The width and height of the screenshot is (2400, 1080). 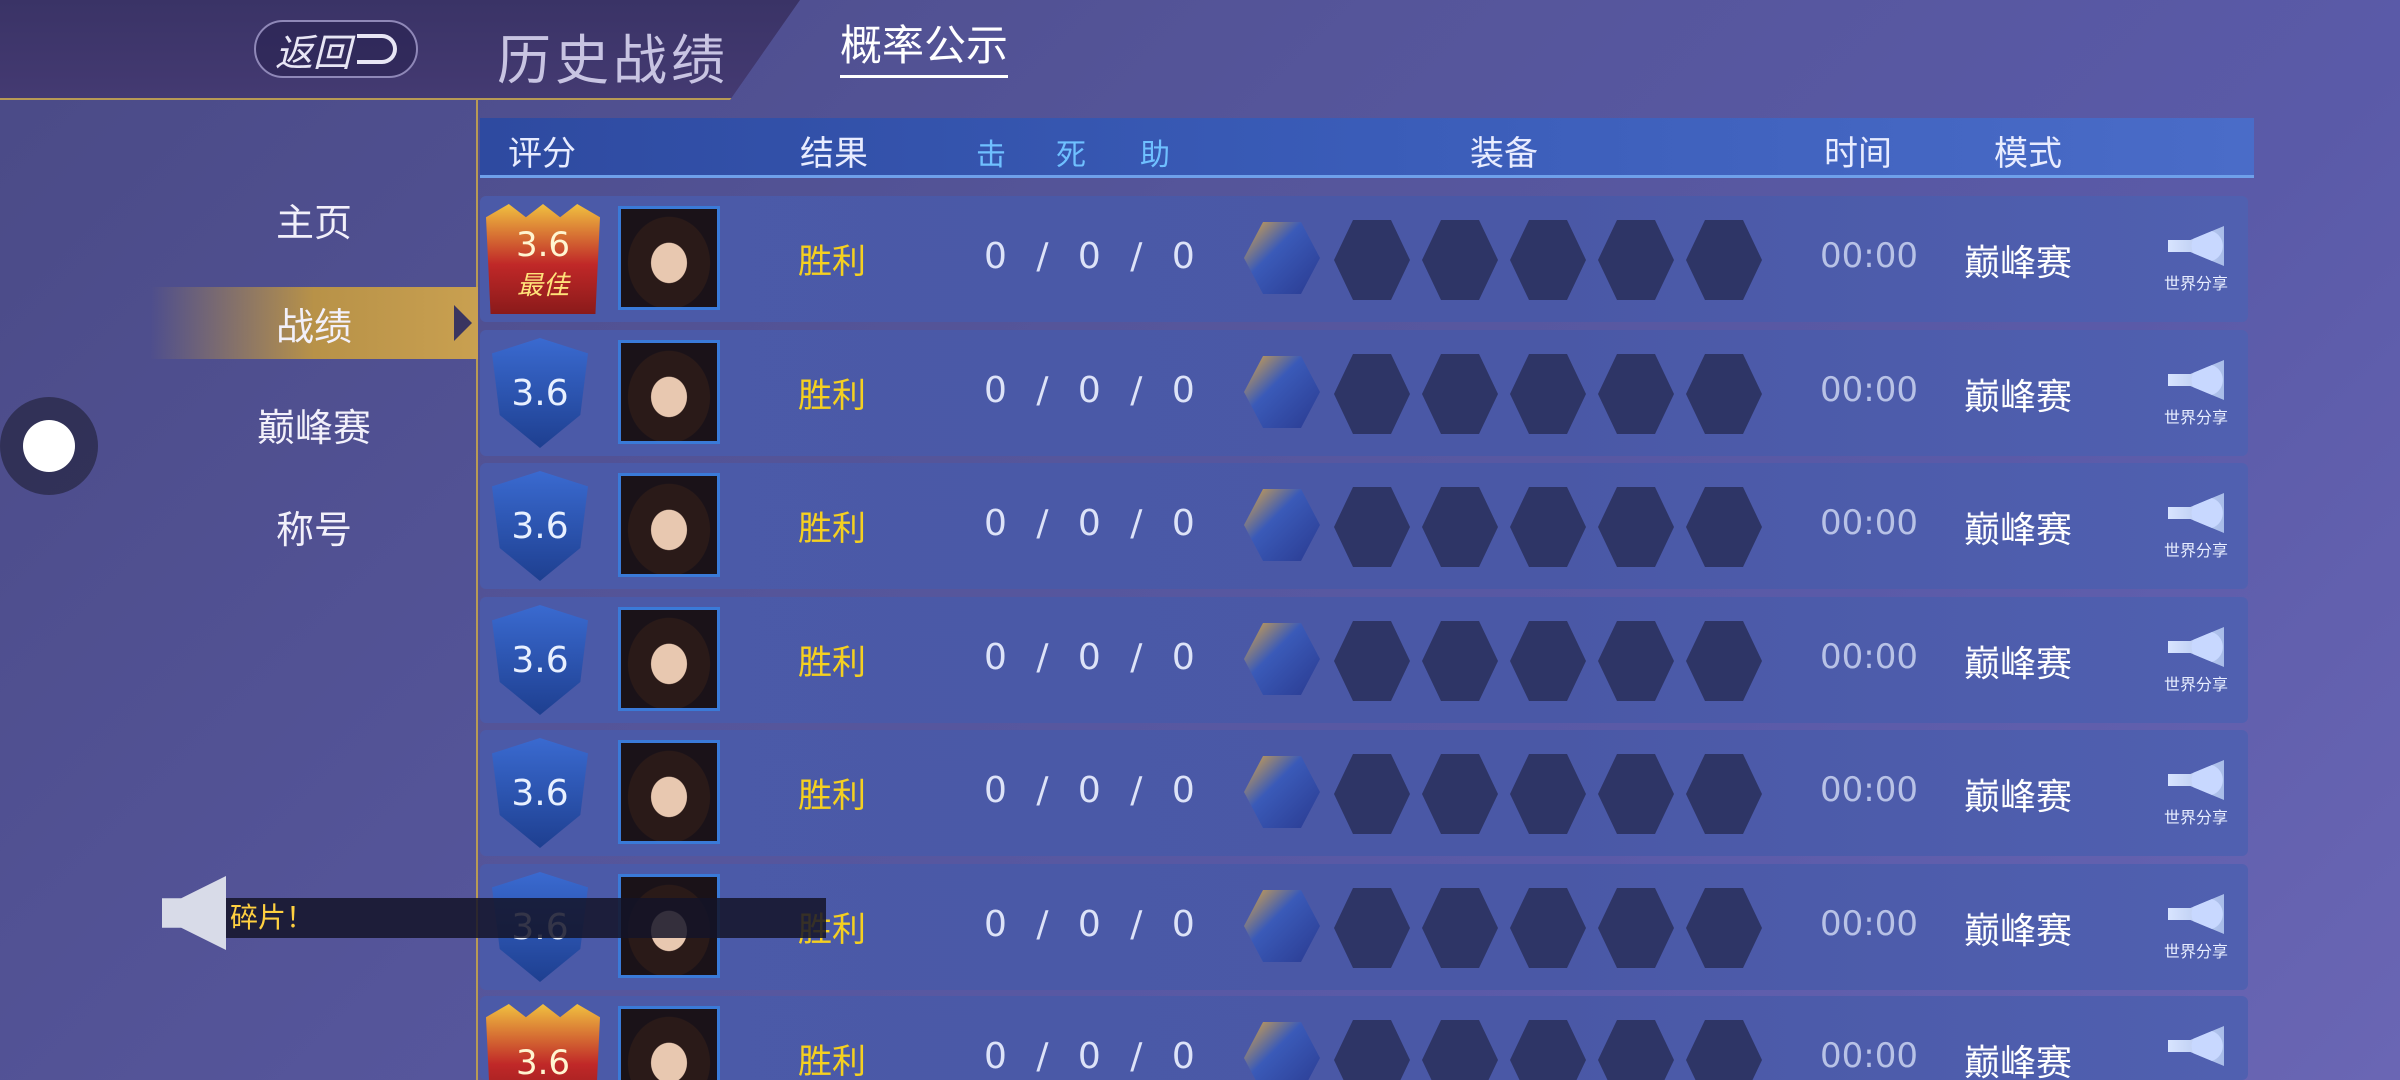 I want to click on back-arrow-icon, so click(x=377, y=49).